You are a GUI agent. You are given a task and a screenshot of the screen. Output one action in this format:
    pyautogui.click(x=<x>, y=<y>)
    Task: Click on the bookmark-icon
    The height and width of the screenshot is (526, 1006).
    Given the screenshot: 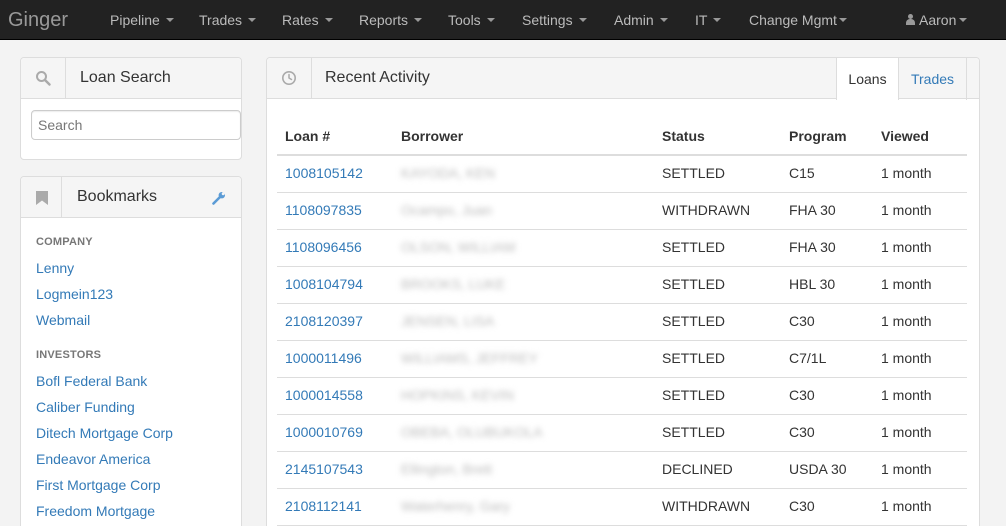 What is the action you would take?
    pyautogui.click(x=42, y=198)
    